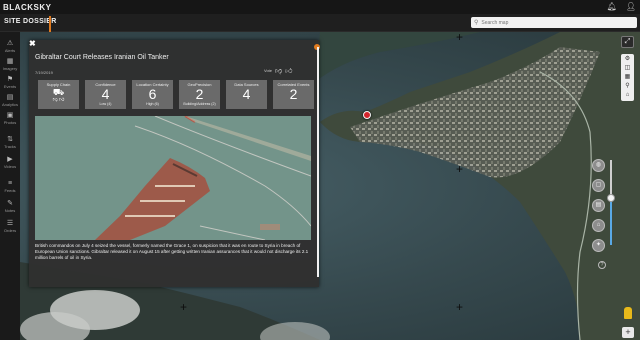 The width and height of the screenshot is (640, 340). Describe the element at coordinates (627, 86) in the screenshot. I see `pin-icon: ⚲` at that location.